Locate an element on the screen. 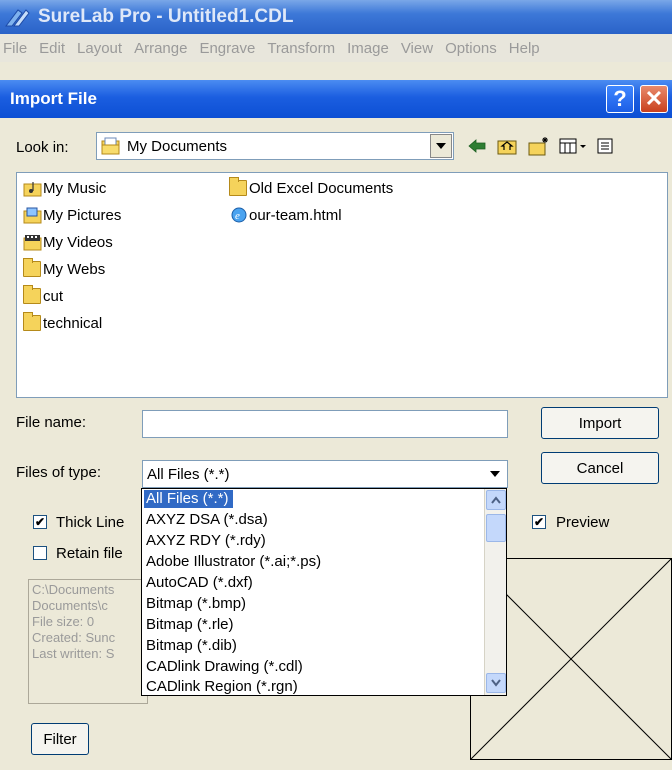 The image size is (672, 770). menu-image: Image is located at coordinates (368, 48).